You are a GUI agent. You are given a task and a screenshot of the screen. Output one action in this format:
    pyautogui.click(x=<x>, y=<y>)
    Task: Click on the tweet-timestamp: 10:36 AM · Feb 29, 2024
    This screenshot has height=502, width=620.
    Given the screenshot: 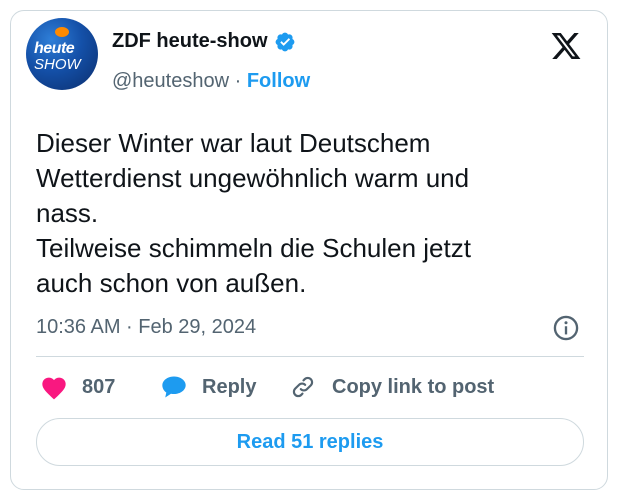 What is the action you would take?
    pyautogui.click(x=146, y=327)
    